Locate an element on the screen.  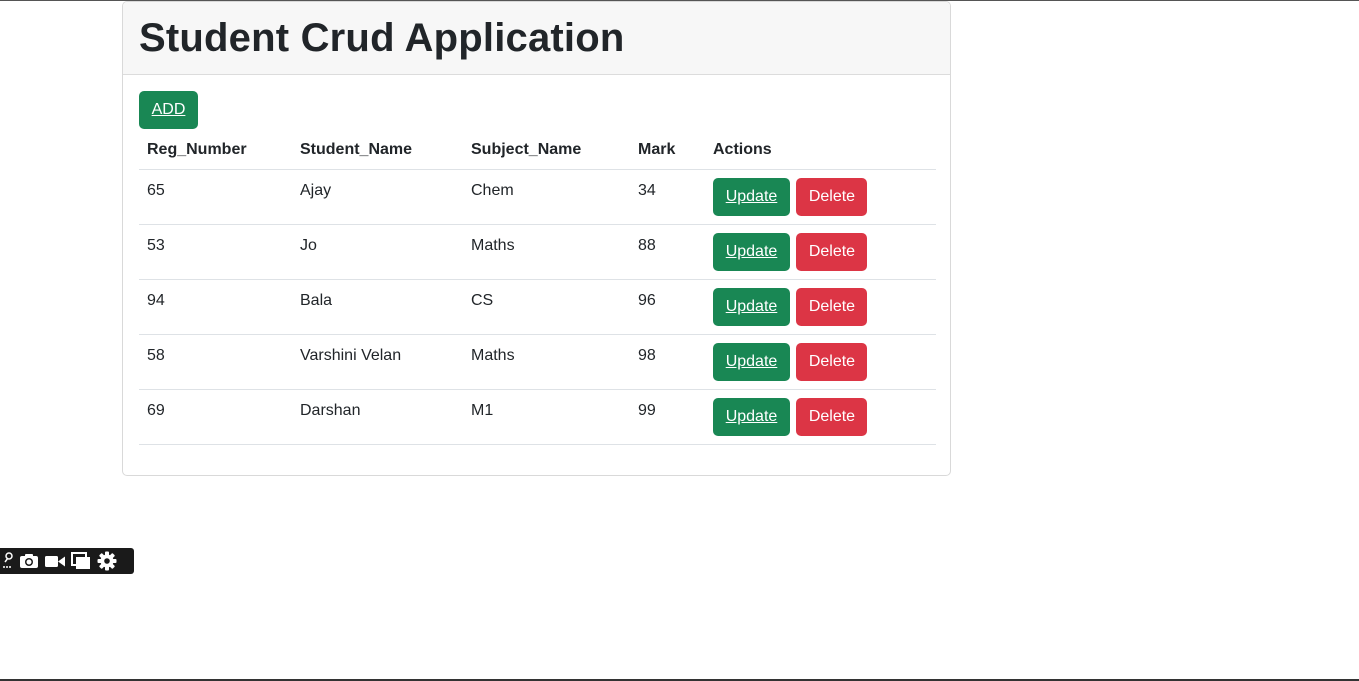
cell-subject-name: M1 is located at coordinates (546, 417).